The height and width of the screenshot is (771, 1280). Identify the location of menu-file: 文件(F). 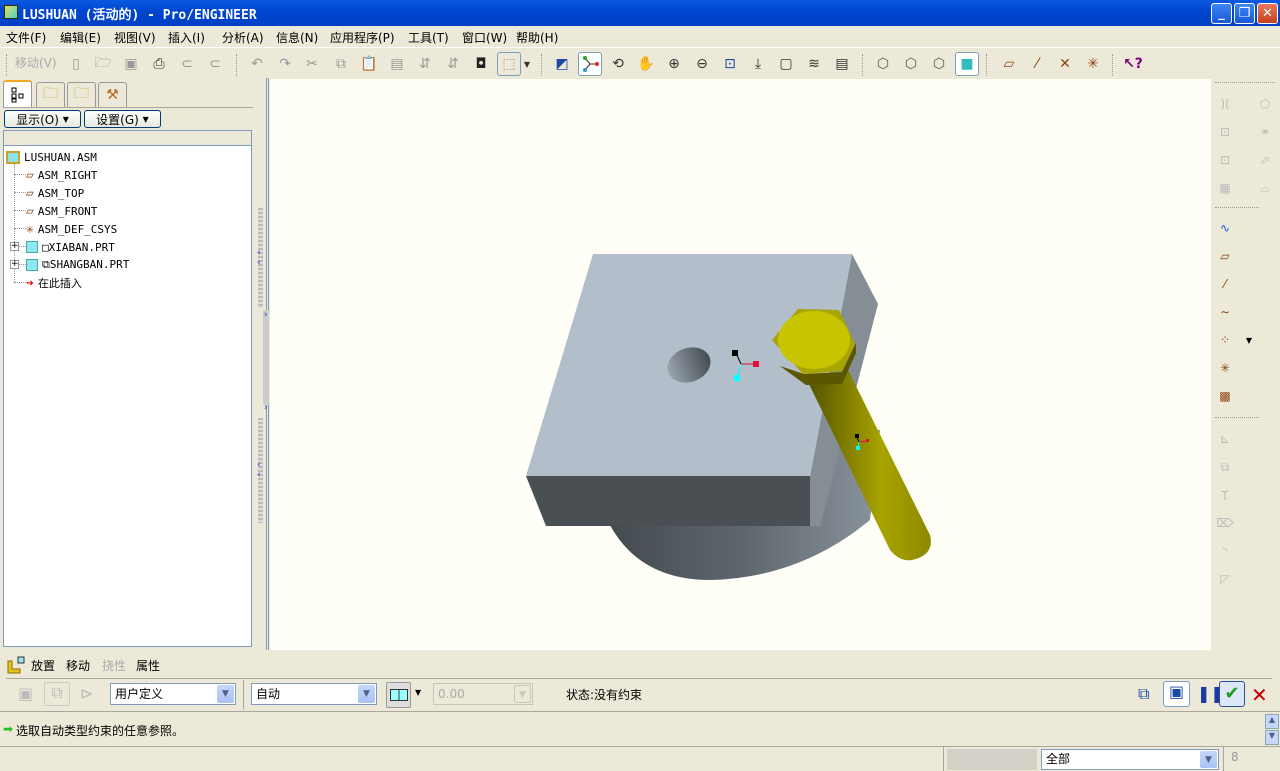
(26, 37).